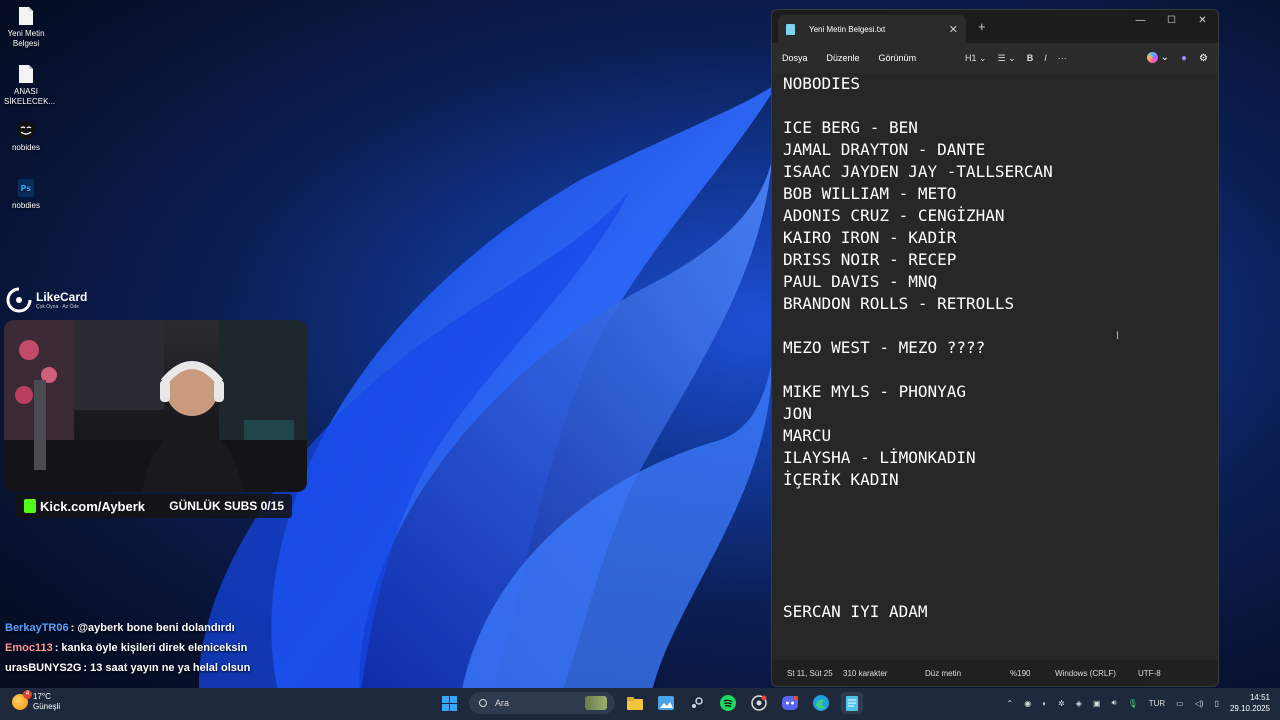  Describe the element at coordinates (995, 260) in the screenshot. I see `editor-line: DRISS NOIR - RECEP` at that location.